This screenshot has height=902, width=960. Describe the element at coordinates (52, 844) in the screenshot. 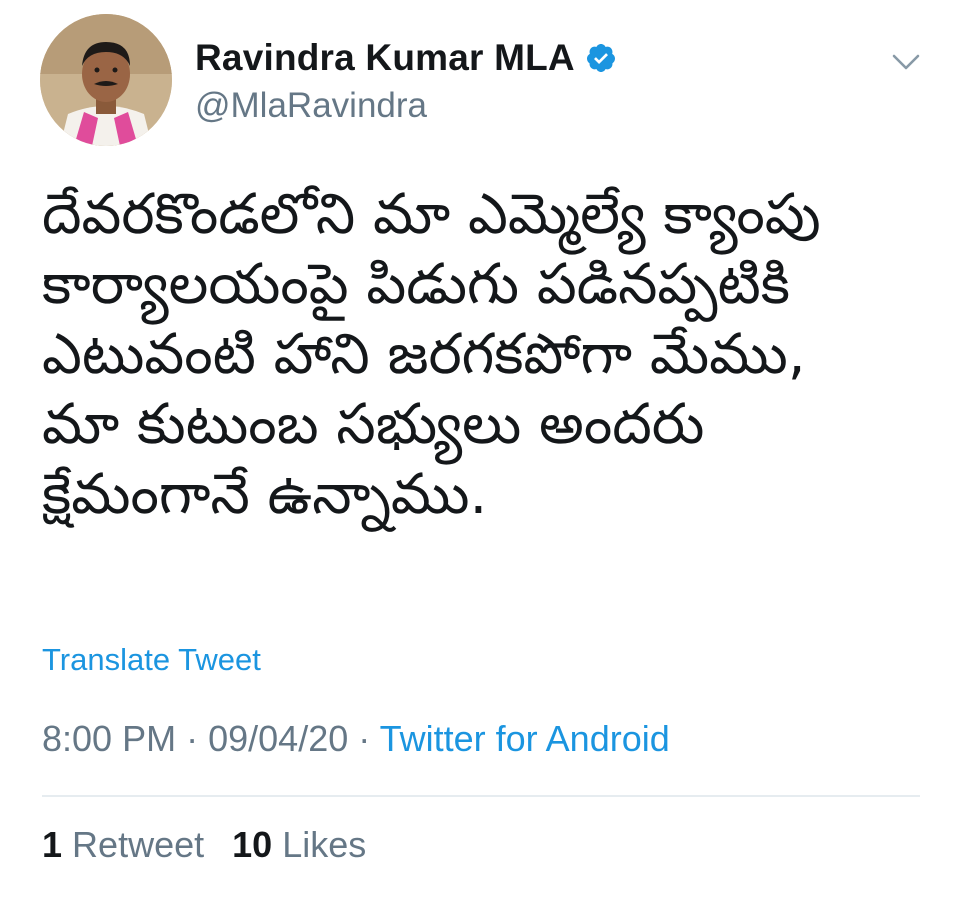

I see `retweet-number: 1` at that location.